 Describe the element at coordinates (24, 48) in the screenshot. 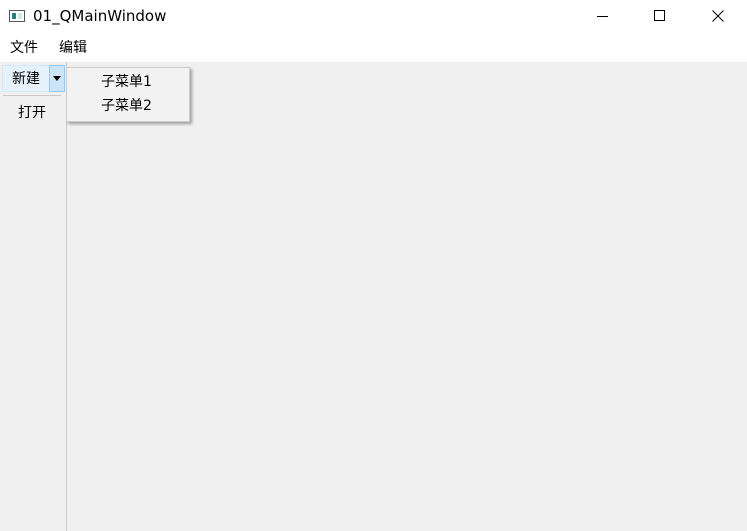

I see `menu-file: 文件` at that location.